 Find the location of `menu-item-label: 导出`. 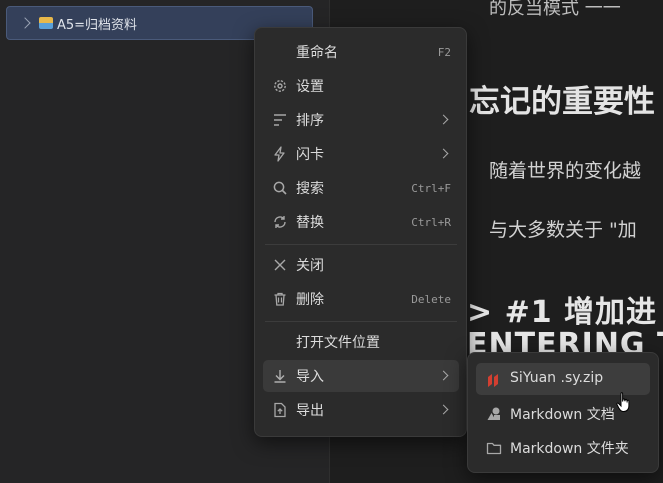

menu-item-label: 导出 is located at coordinates (310, 411).